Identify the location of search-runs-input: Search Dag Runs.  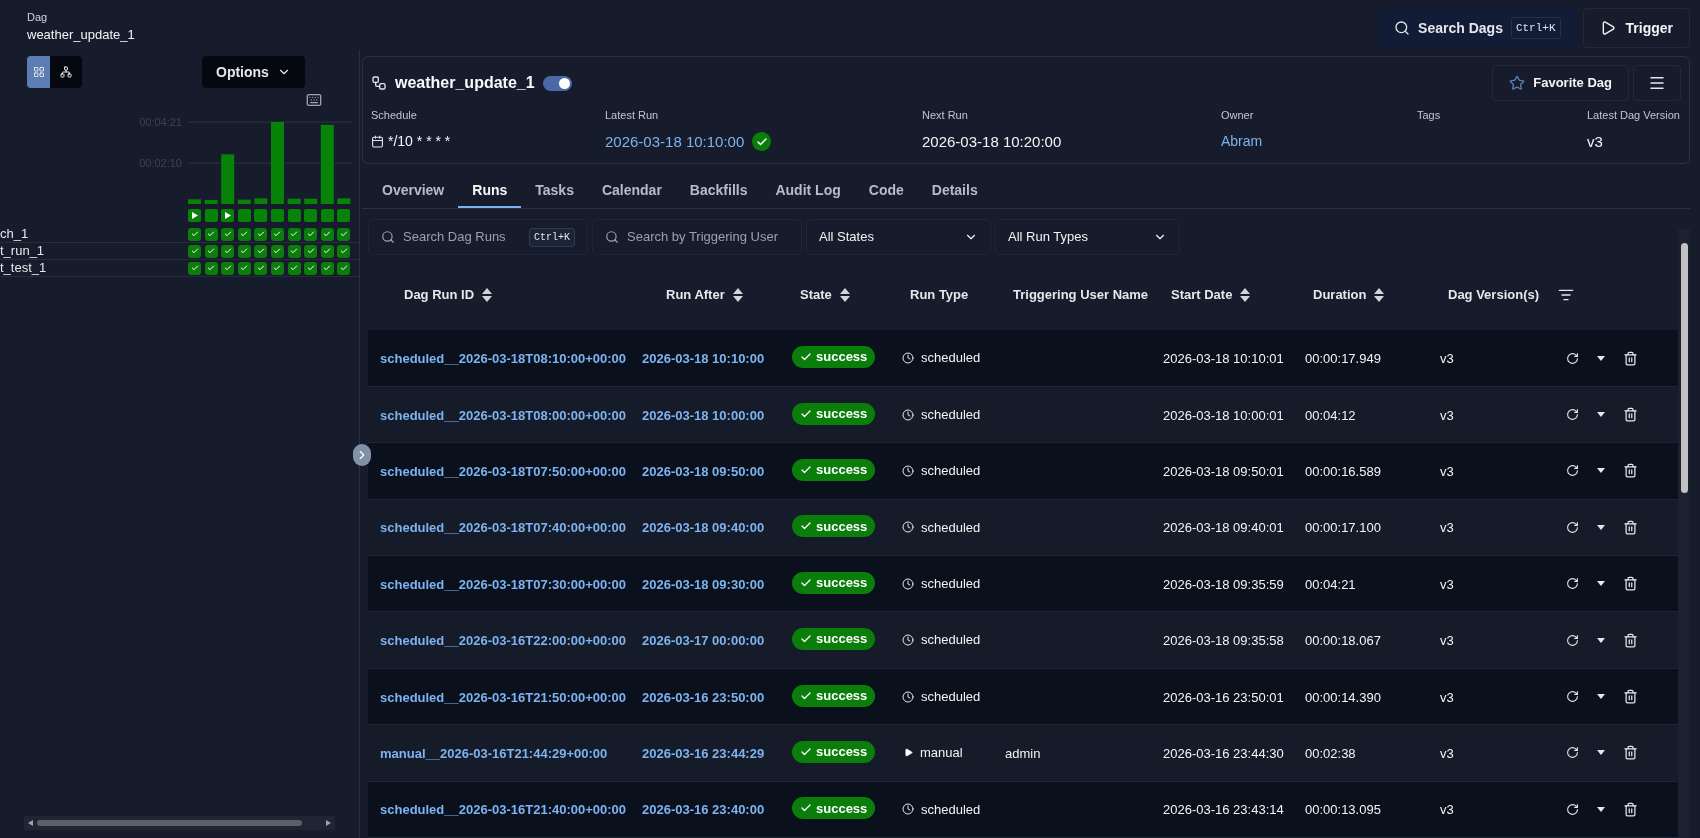
(462, 237).